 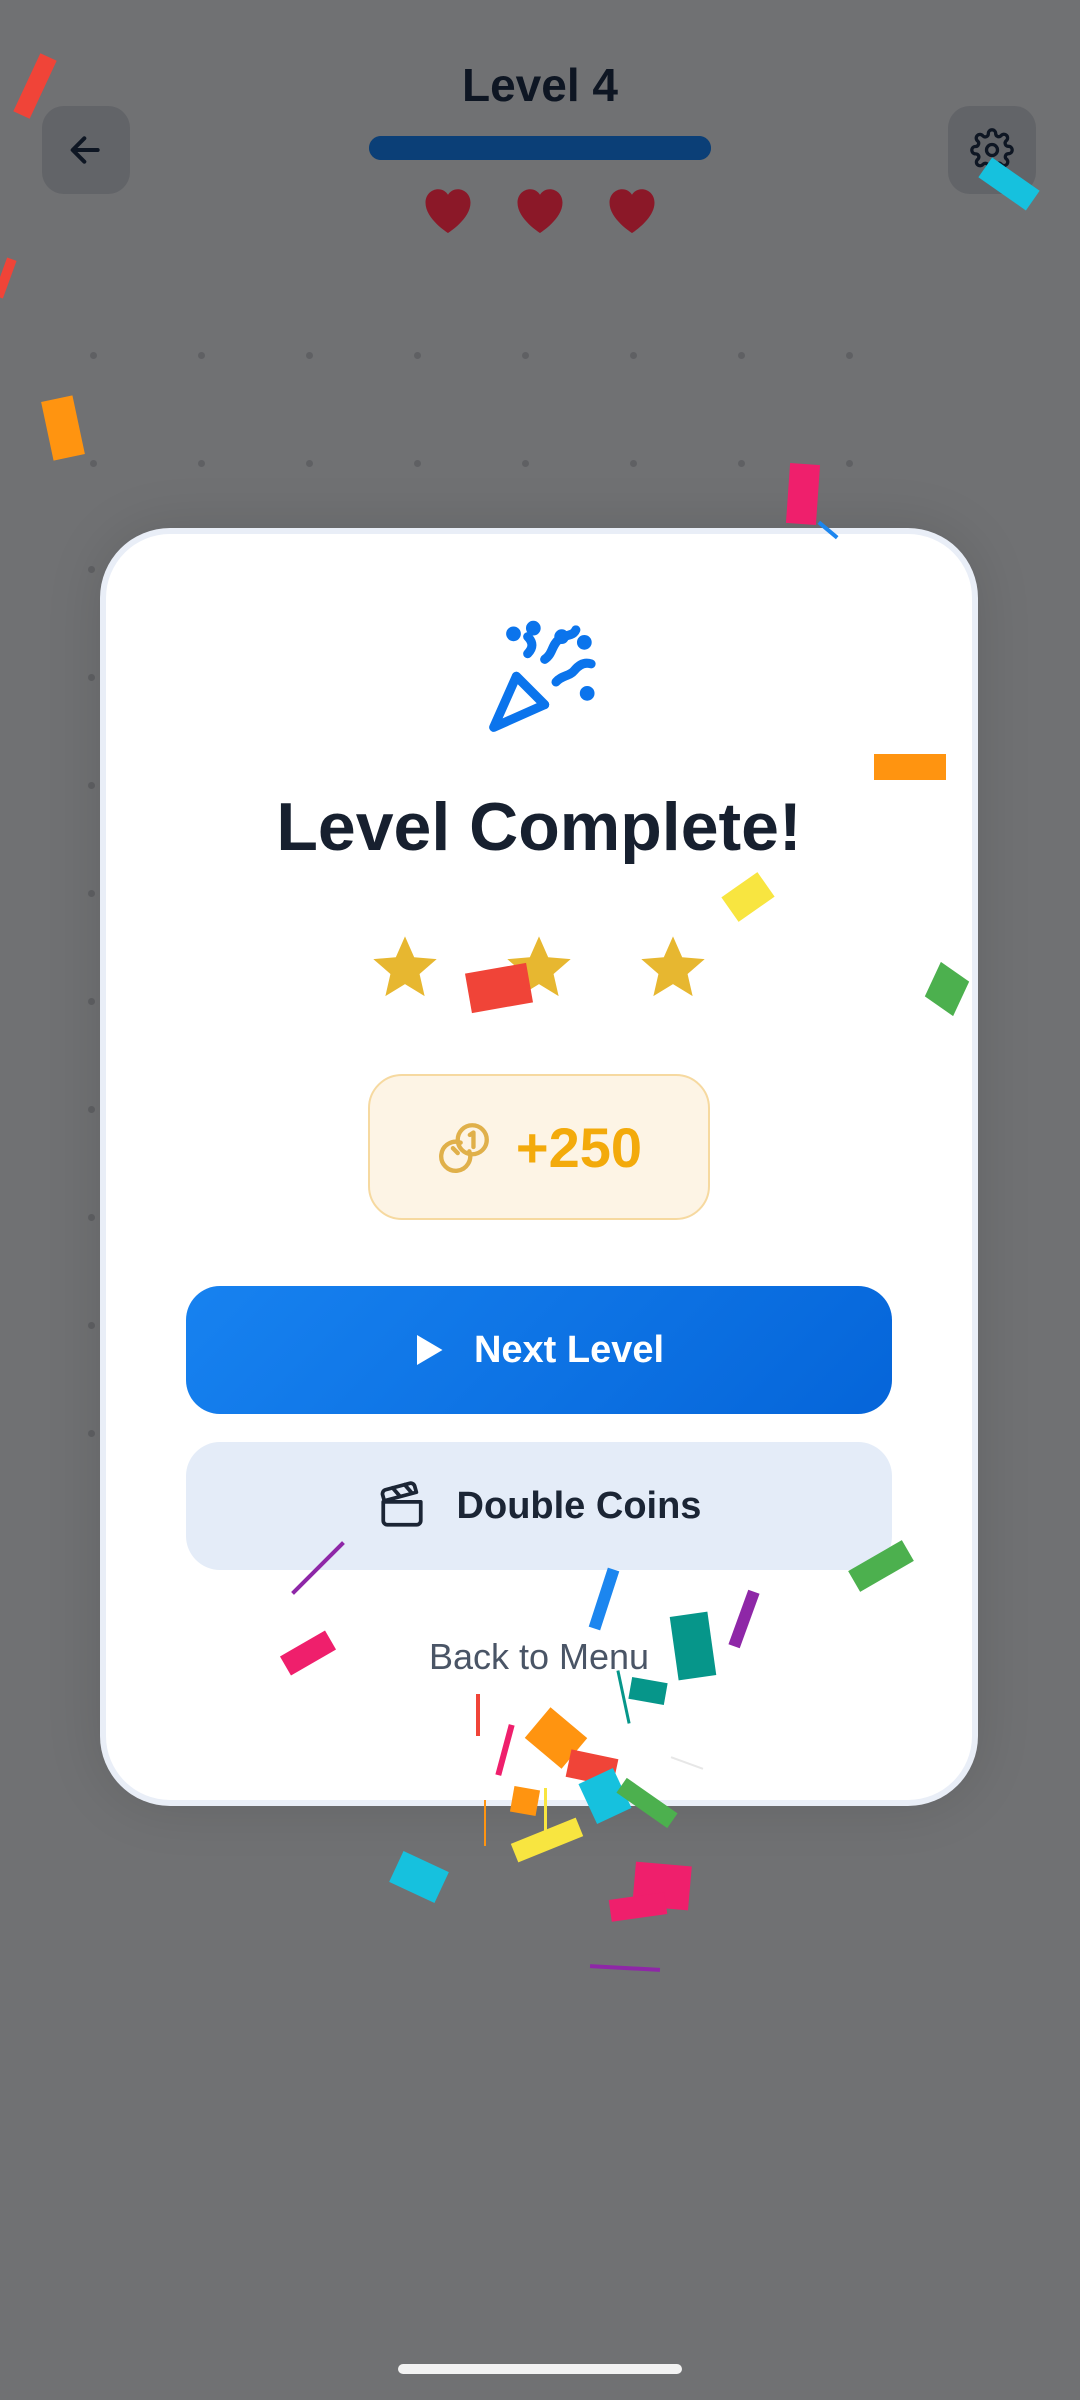 I want to click on level-progress-bar, so click(x=540, y=148).